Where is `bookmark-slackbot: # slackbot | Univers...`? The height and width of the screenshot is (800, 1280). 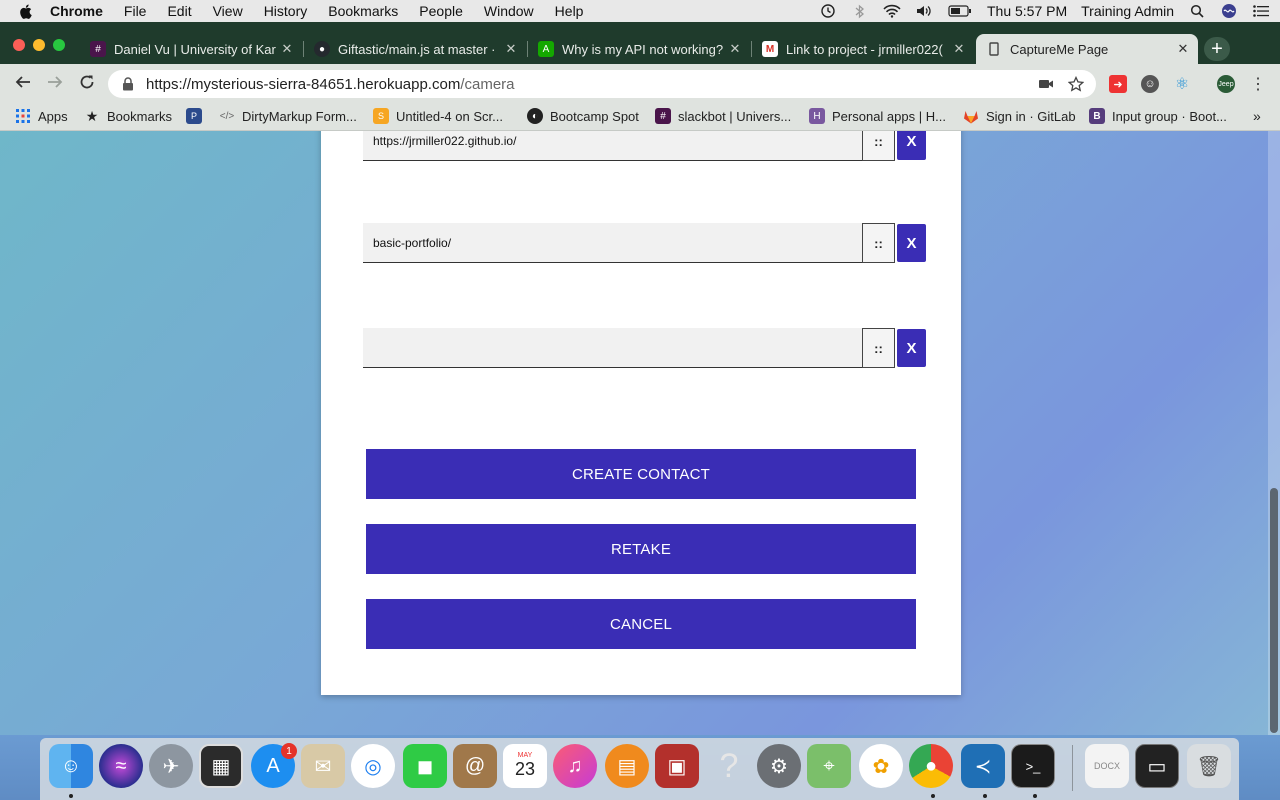
bookmark-slackbot: # slackbot | Univers... is located at coordinates (723, 116).